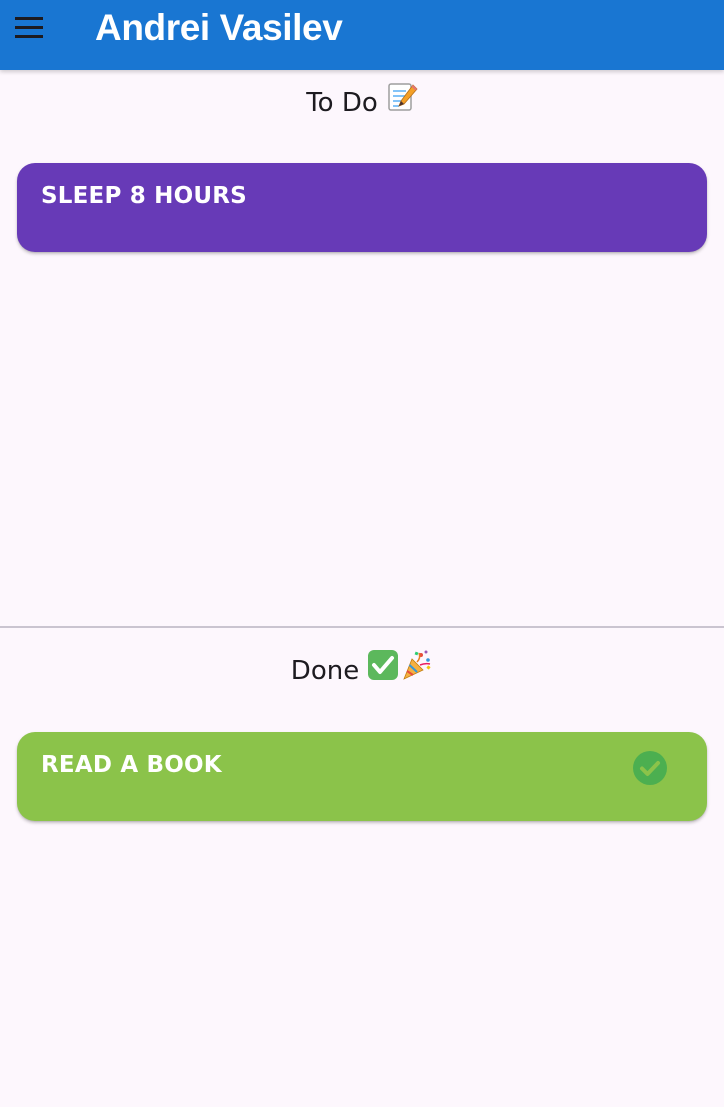 The width and height of the screenshot is (724, 1107). I want to click on done-section-title: Done, so click(362, 669).